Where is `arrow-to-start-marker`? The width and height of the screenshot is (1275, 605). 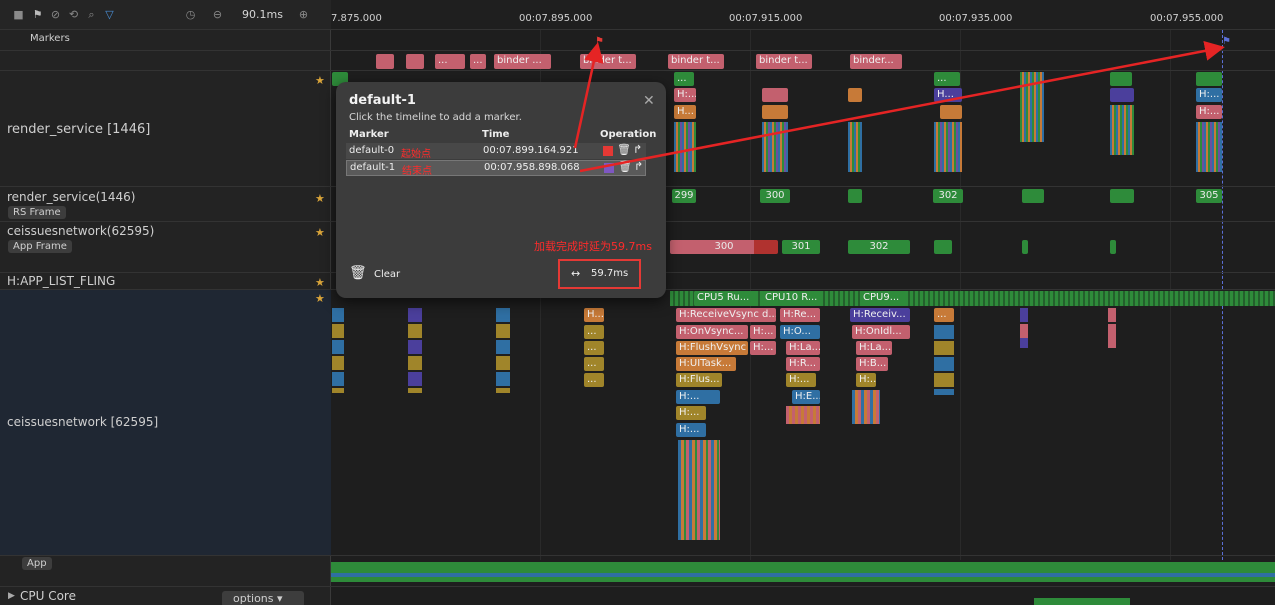 arrow-to-start-marker is located at coordinates (588, 95).